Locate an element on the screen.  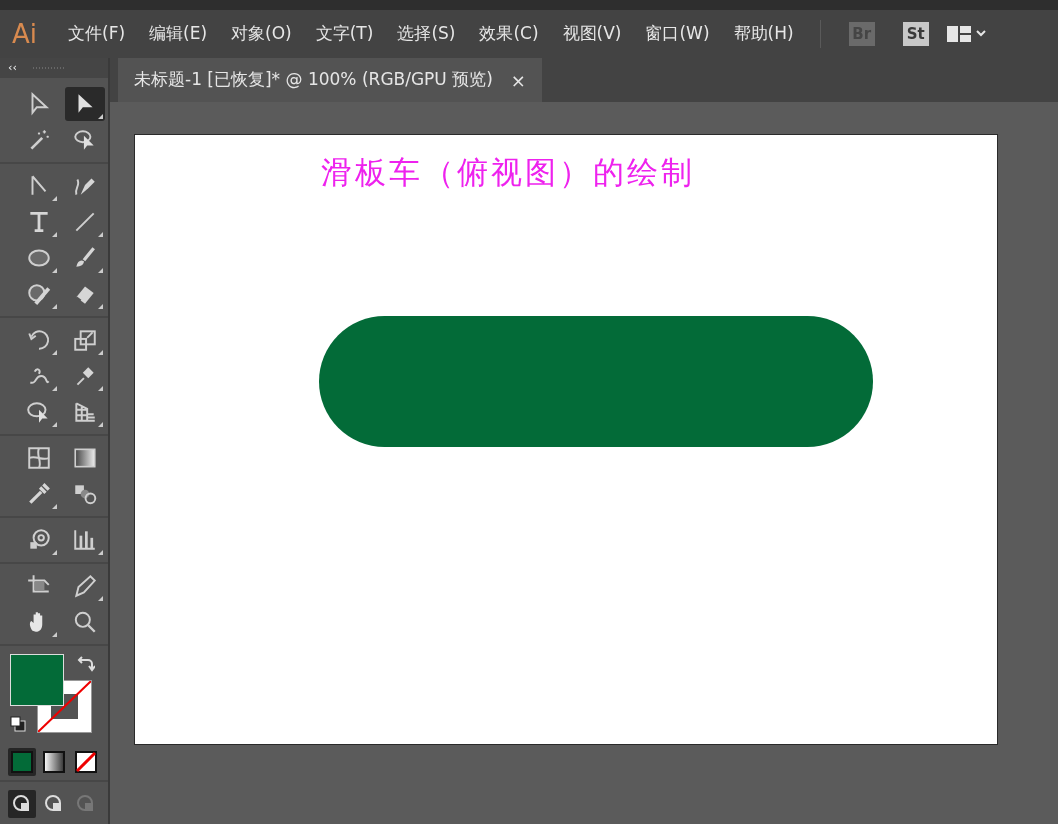
app-logo: Ai is located at coordinates (24, 34).